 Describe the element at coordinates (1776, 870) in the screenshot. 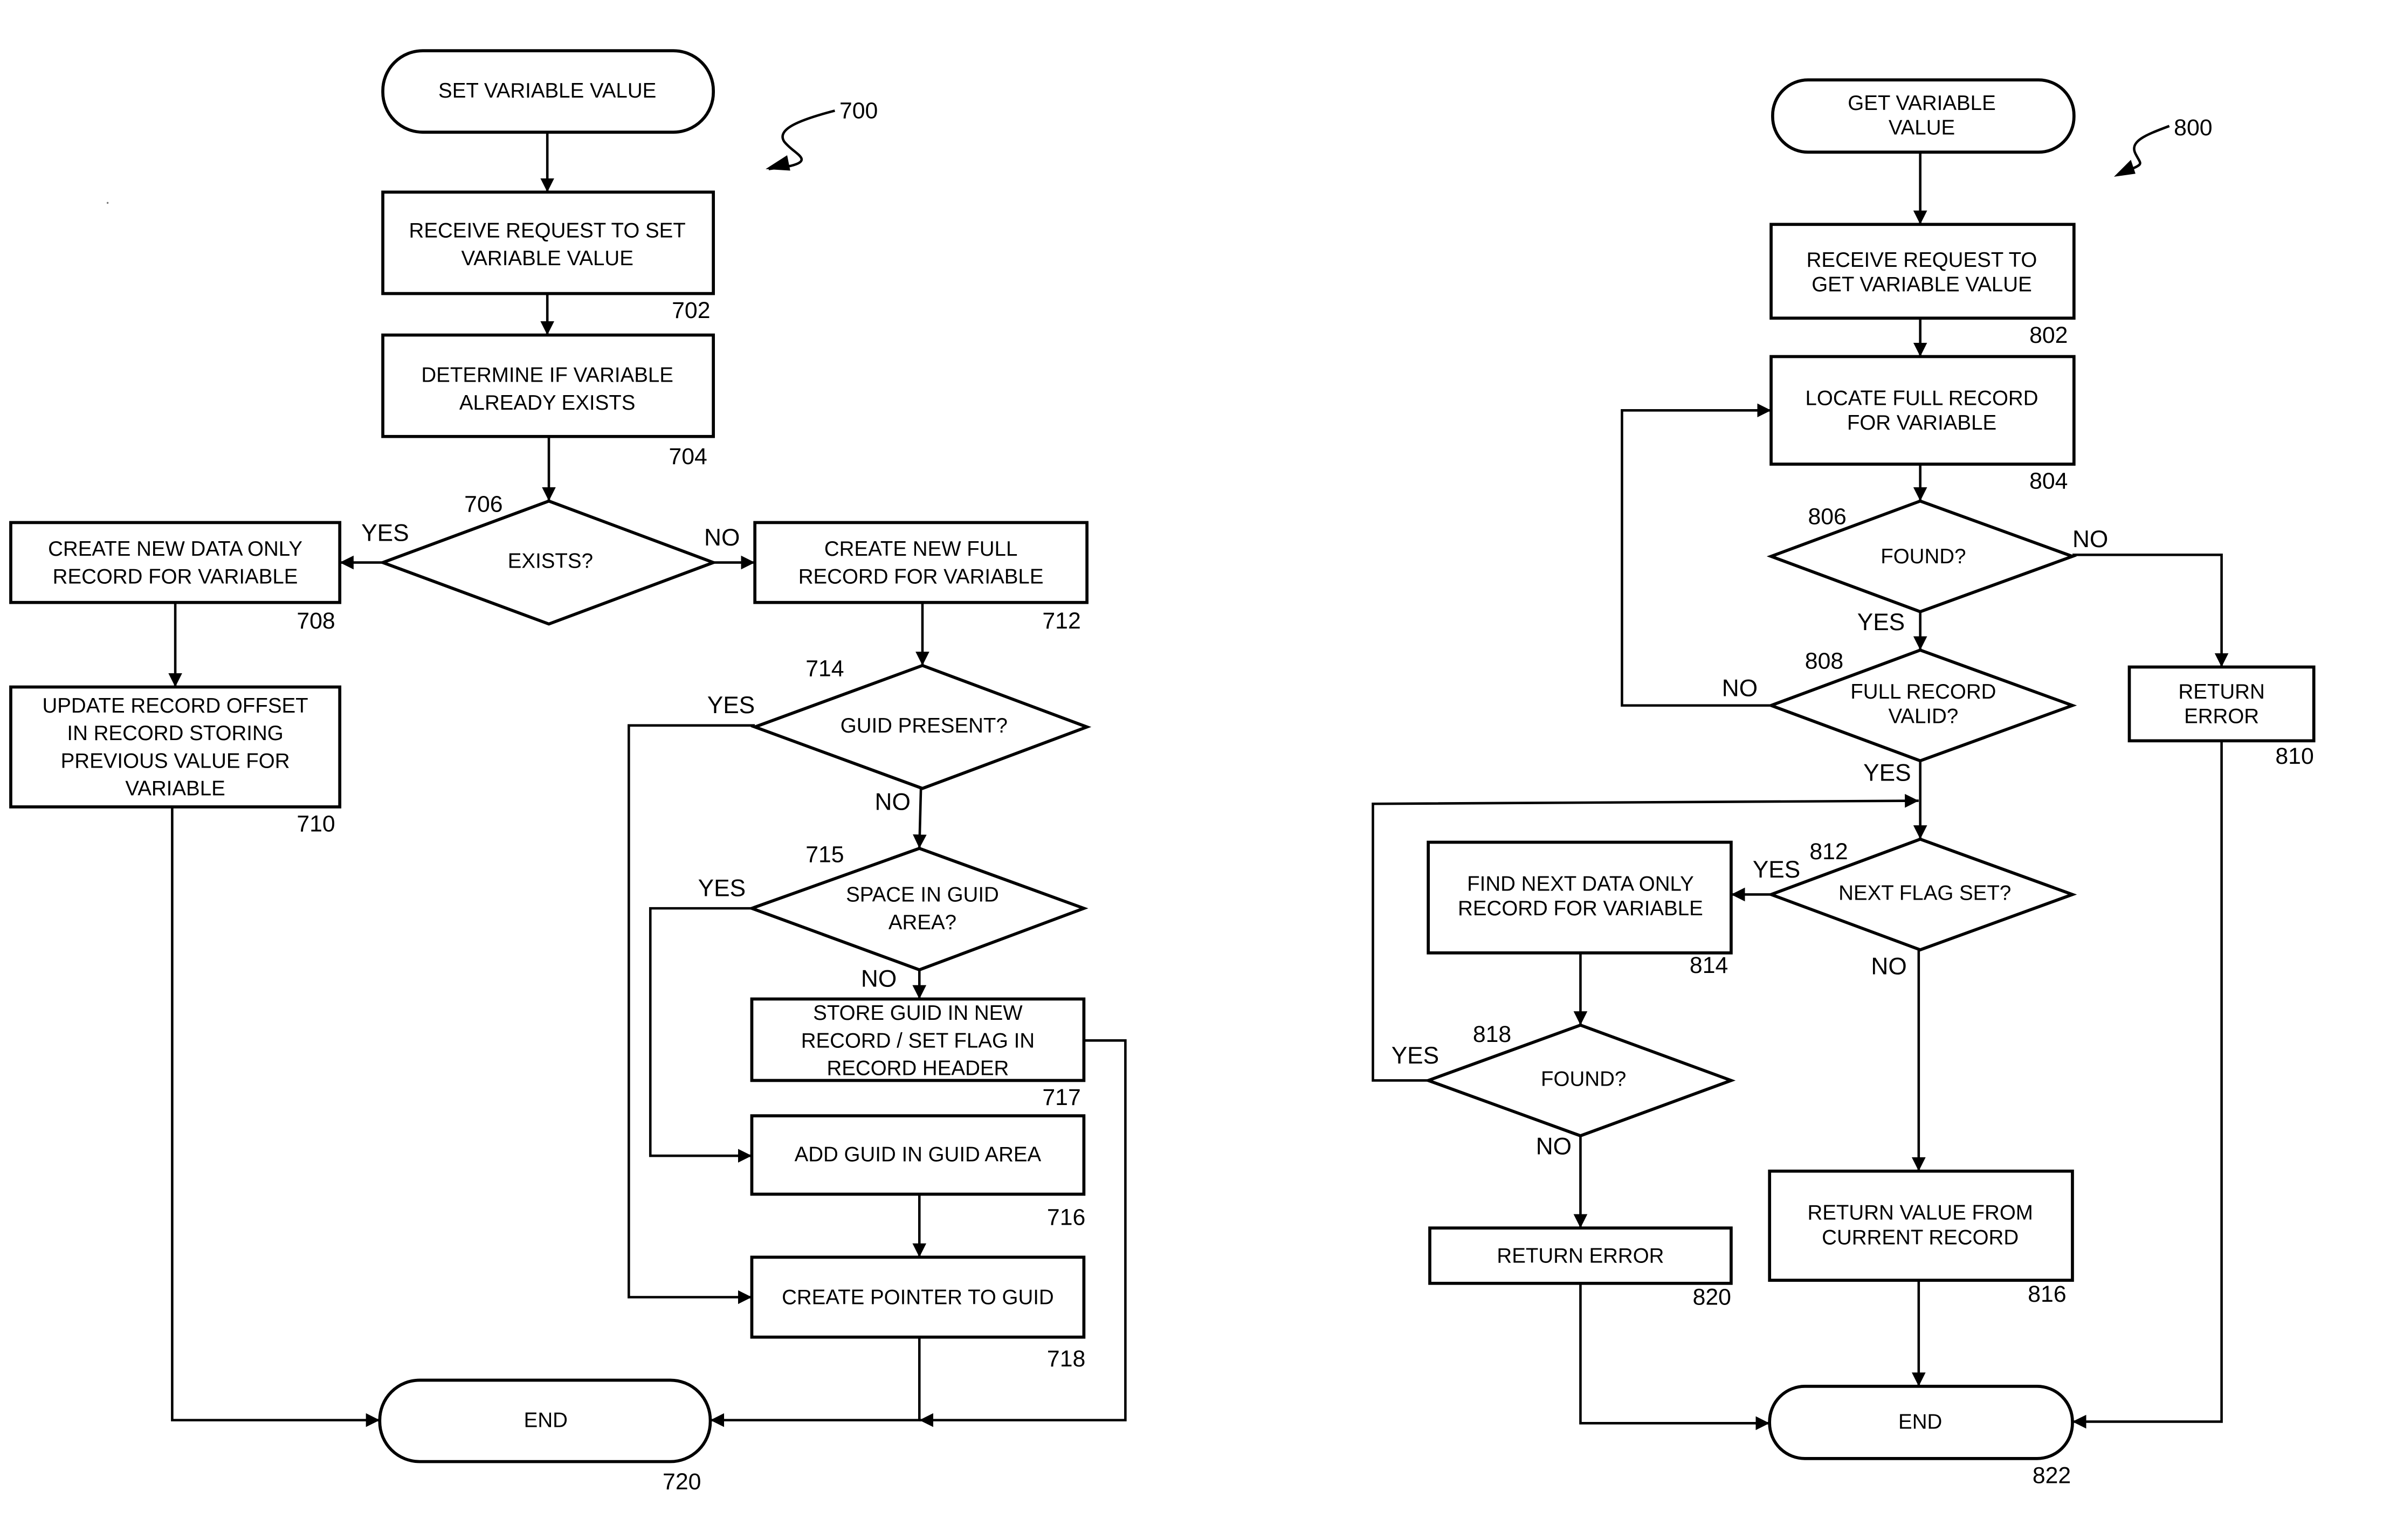

I see `branch-label-812-yes: YES` at that location.